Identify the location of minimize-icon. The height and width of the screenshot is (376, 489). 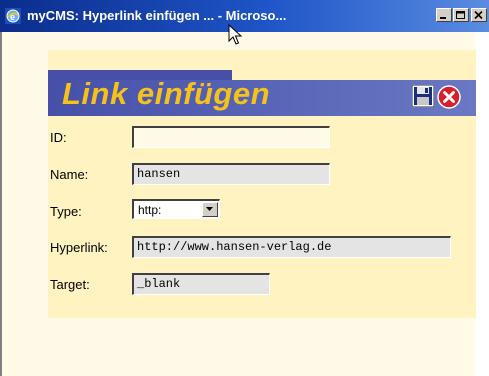
(443, 18).